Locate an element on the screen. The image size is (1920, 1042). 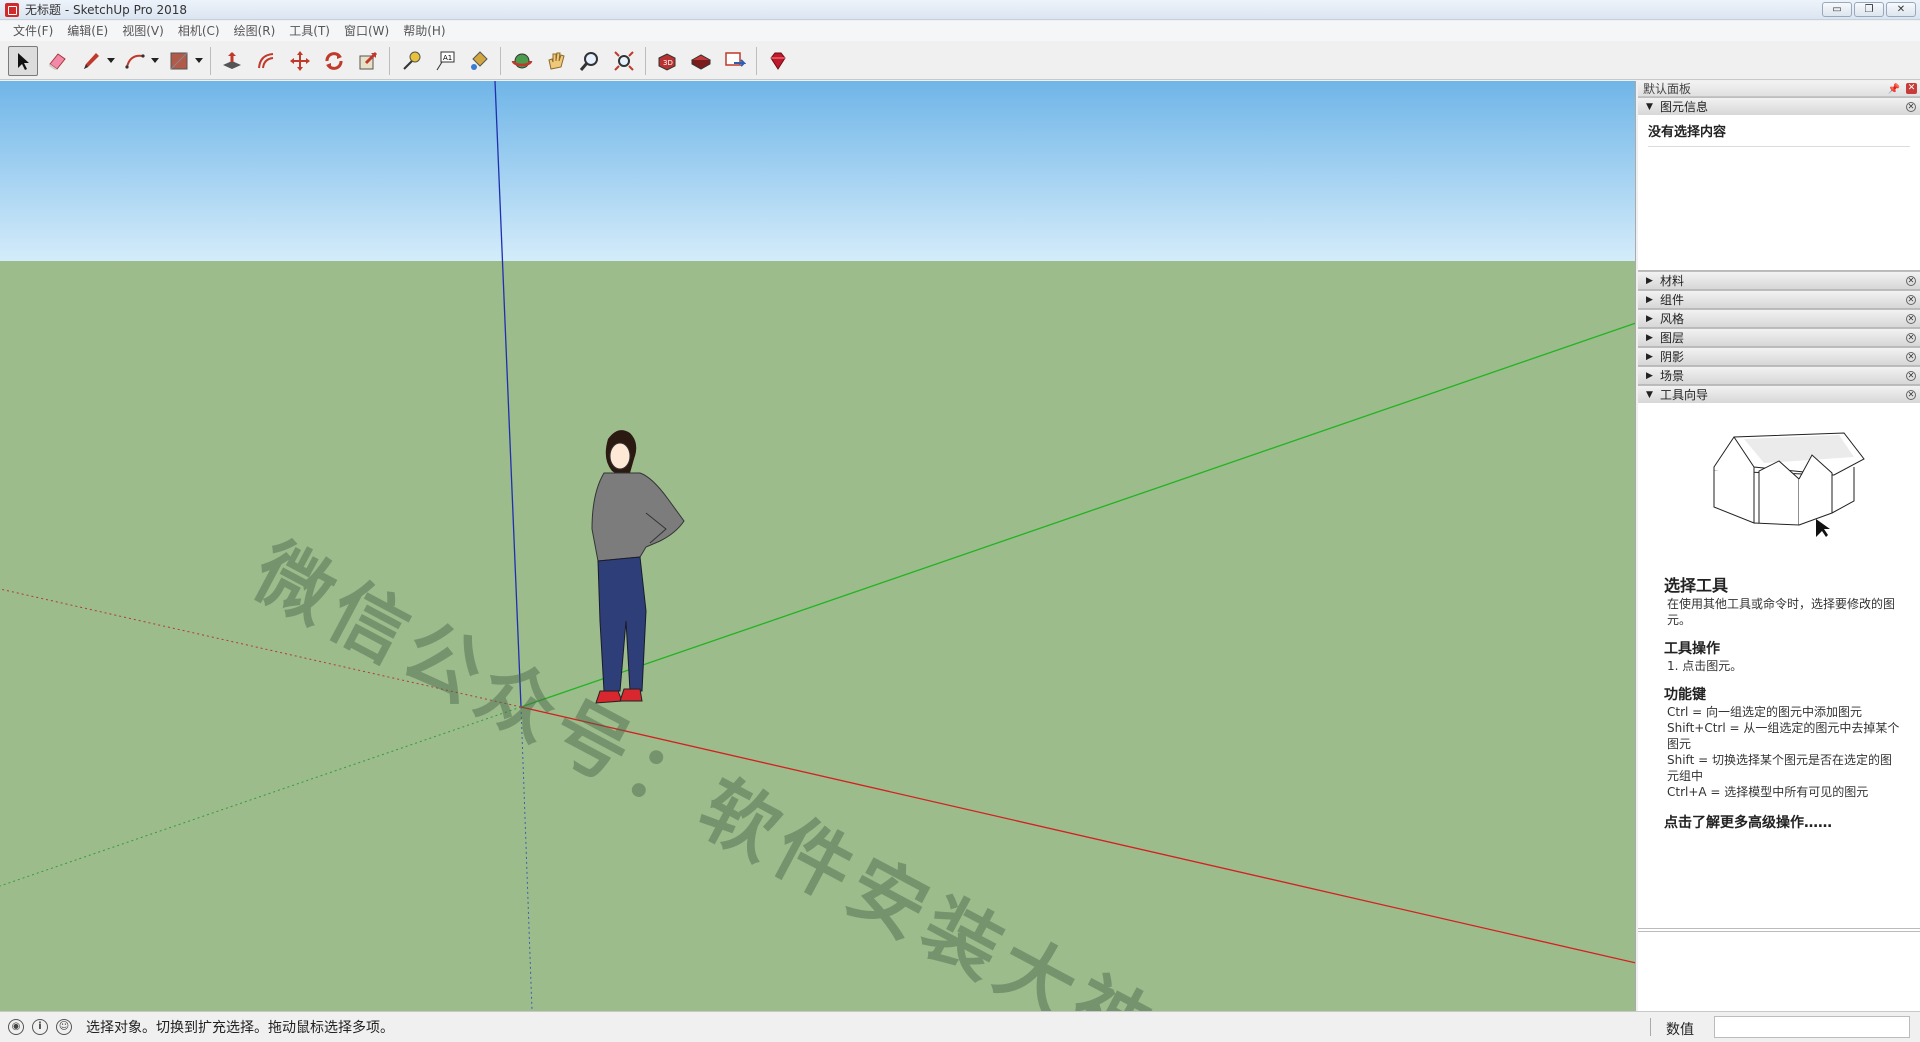
entity-info-body: 没有选择内容 is located at coordinates (1779, 192).